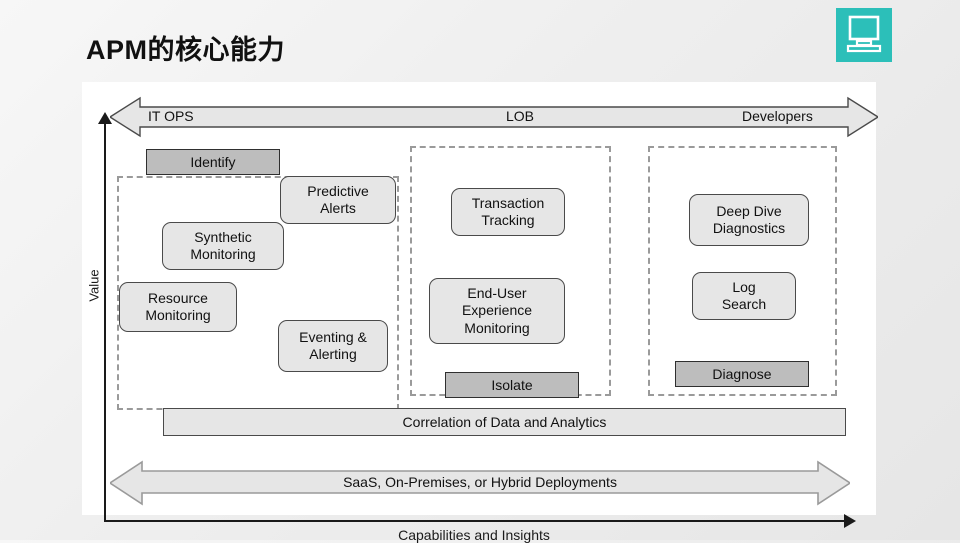 The width and height of the screenshot is (960, 543). I want to click on y-axis-line, so click(105, 322).